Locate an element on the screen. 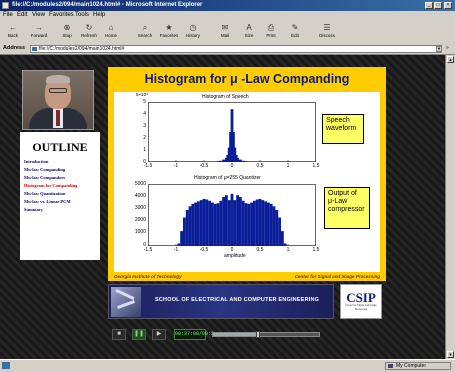 The image size is (455, 372). outline-item-mu-law-quantization: Mu-law Quantization is located at coordinates (44, 193).